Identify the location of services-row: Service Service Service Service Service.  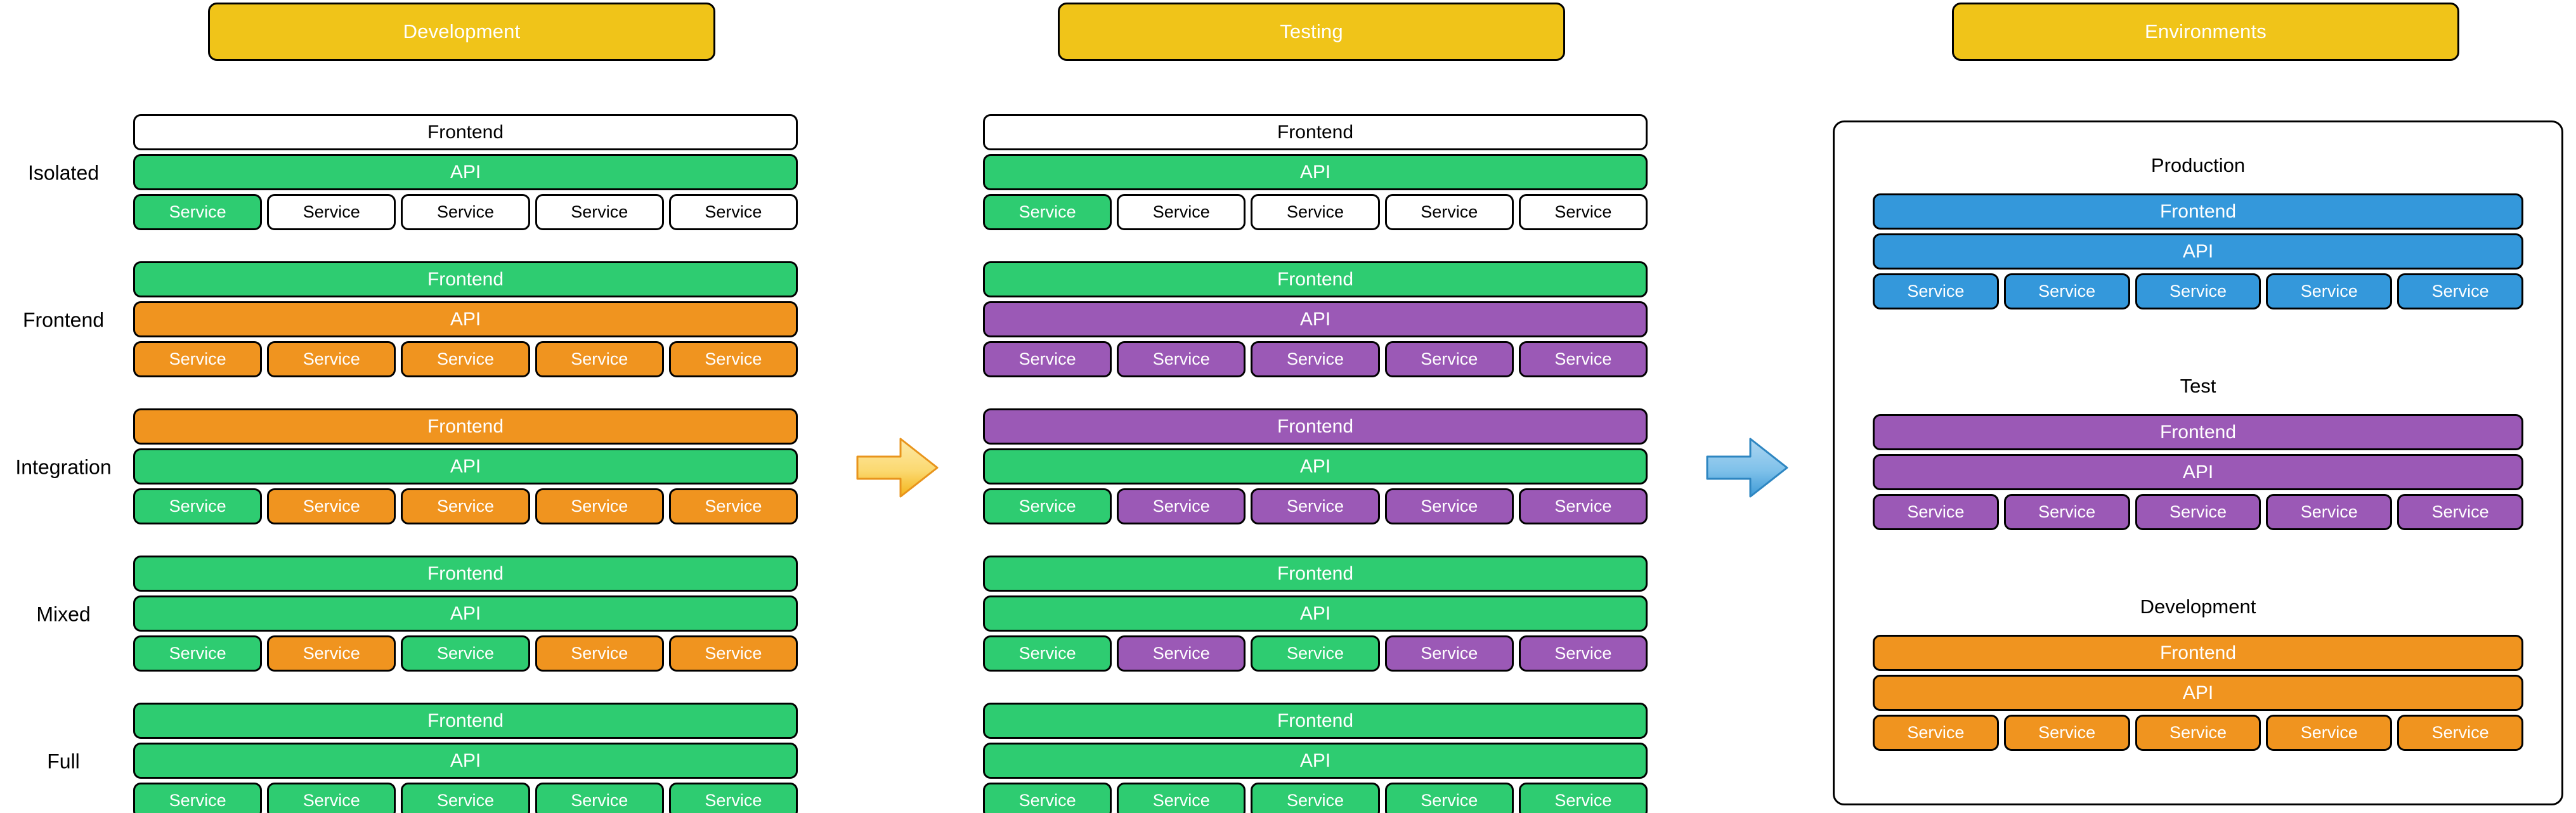
(466, 506).